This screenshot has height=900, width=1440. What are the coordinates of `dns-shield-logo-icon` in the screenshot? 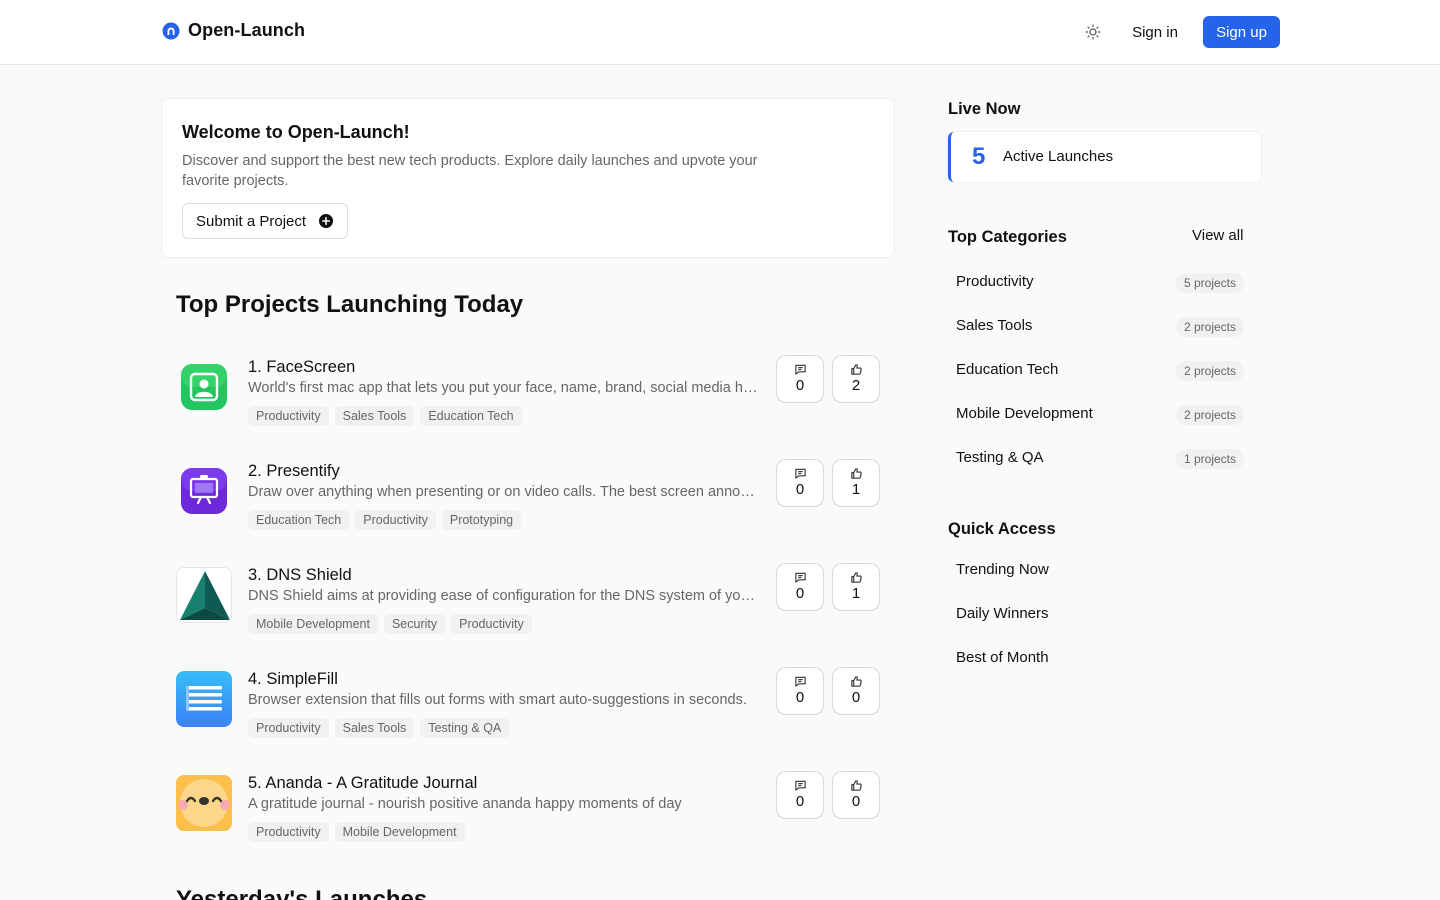 It's located at (204, 595).